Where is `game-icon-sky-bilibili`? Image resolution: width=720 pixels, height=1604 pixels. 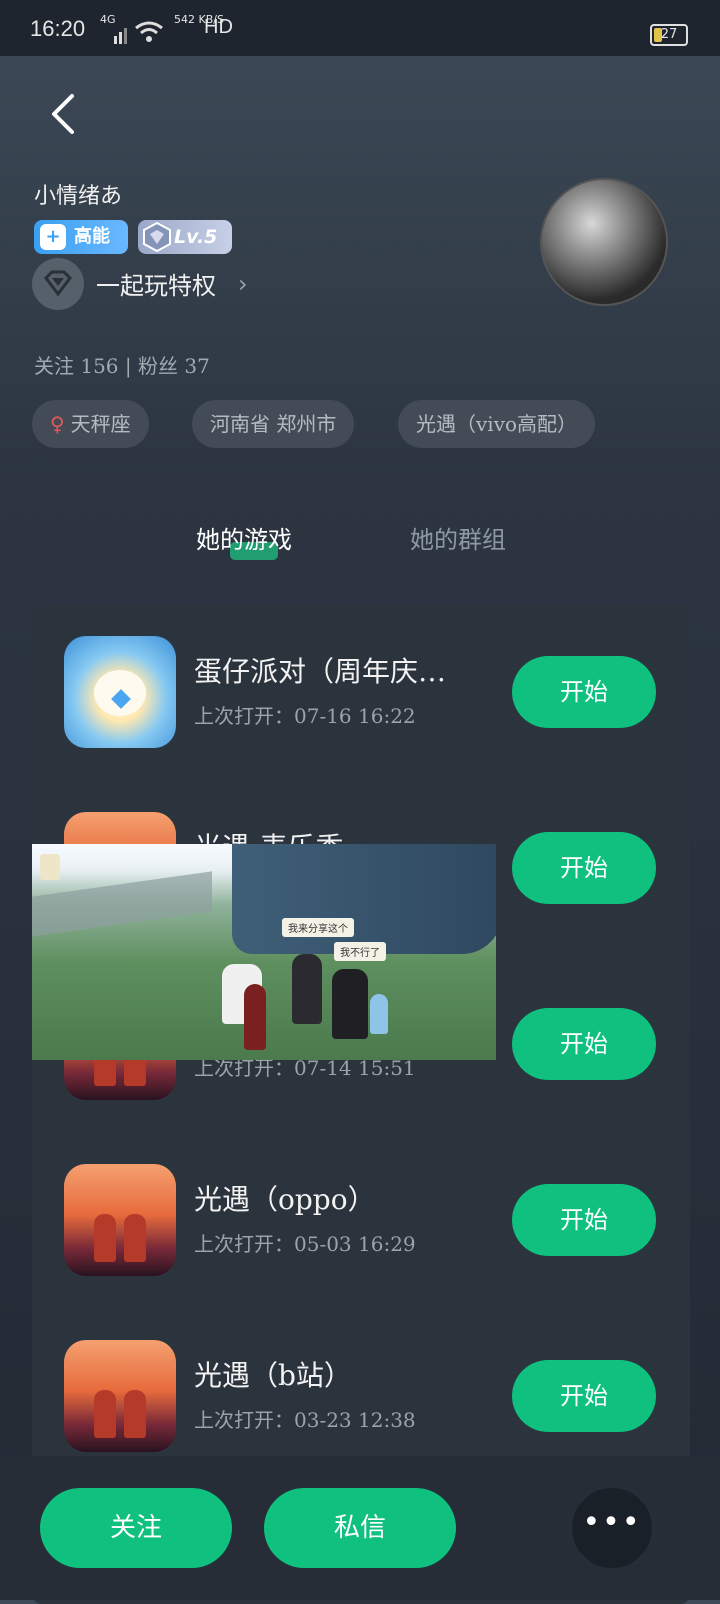
game-icon-sky-bilibili is located at coordinates (120, 1396).